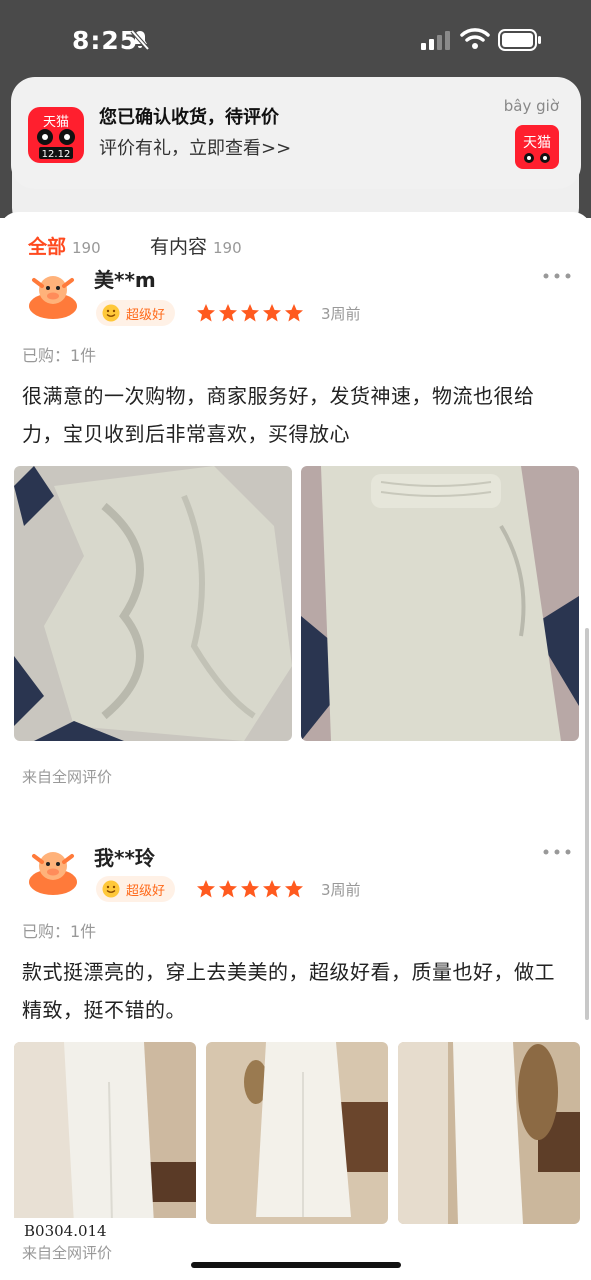 The image size is (591, 1280). What do you see at coordinates (56, 122) in the screenshot?
I see `app-brand-text: 天猫` at bounding box center [56, 122].